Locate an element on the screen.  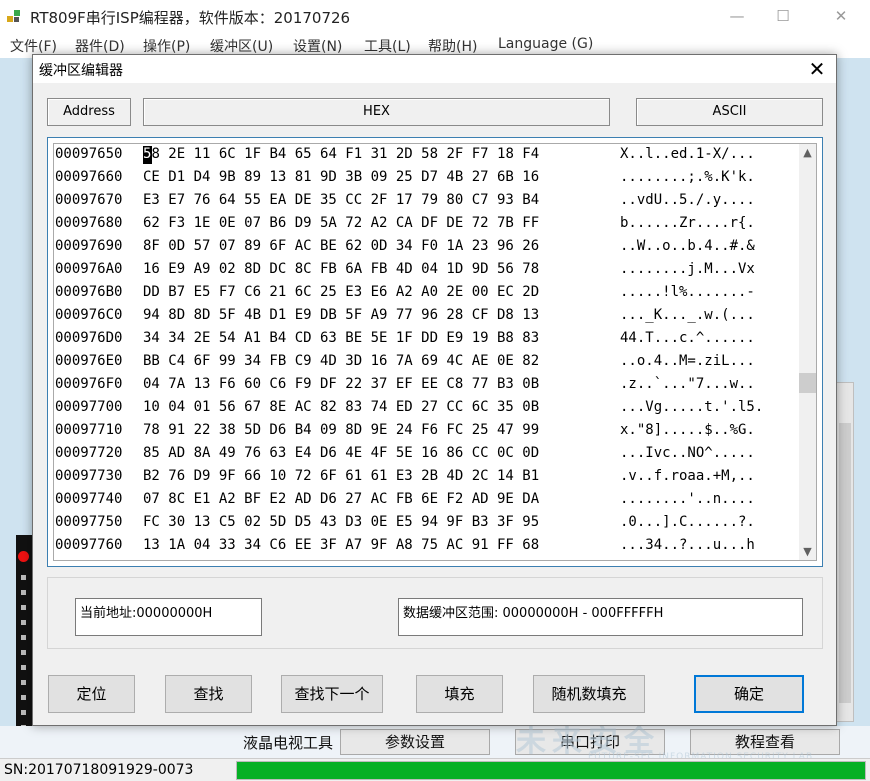
hex-row-ascii: ...Vg.....t.'.l5. is located at coordinates (691, 407).